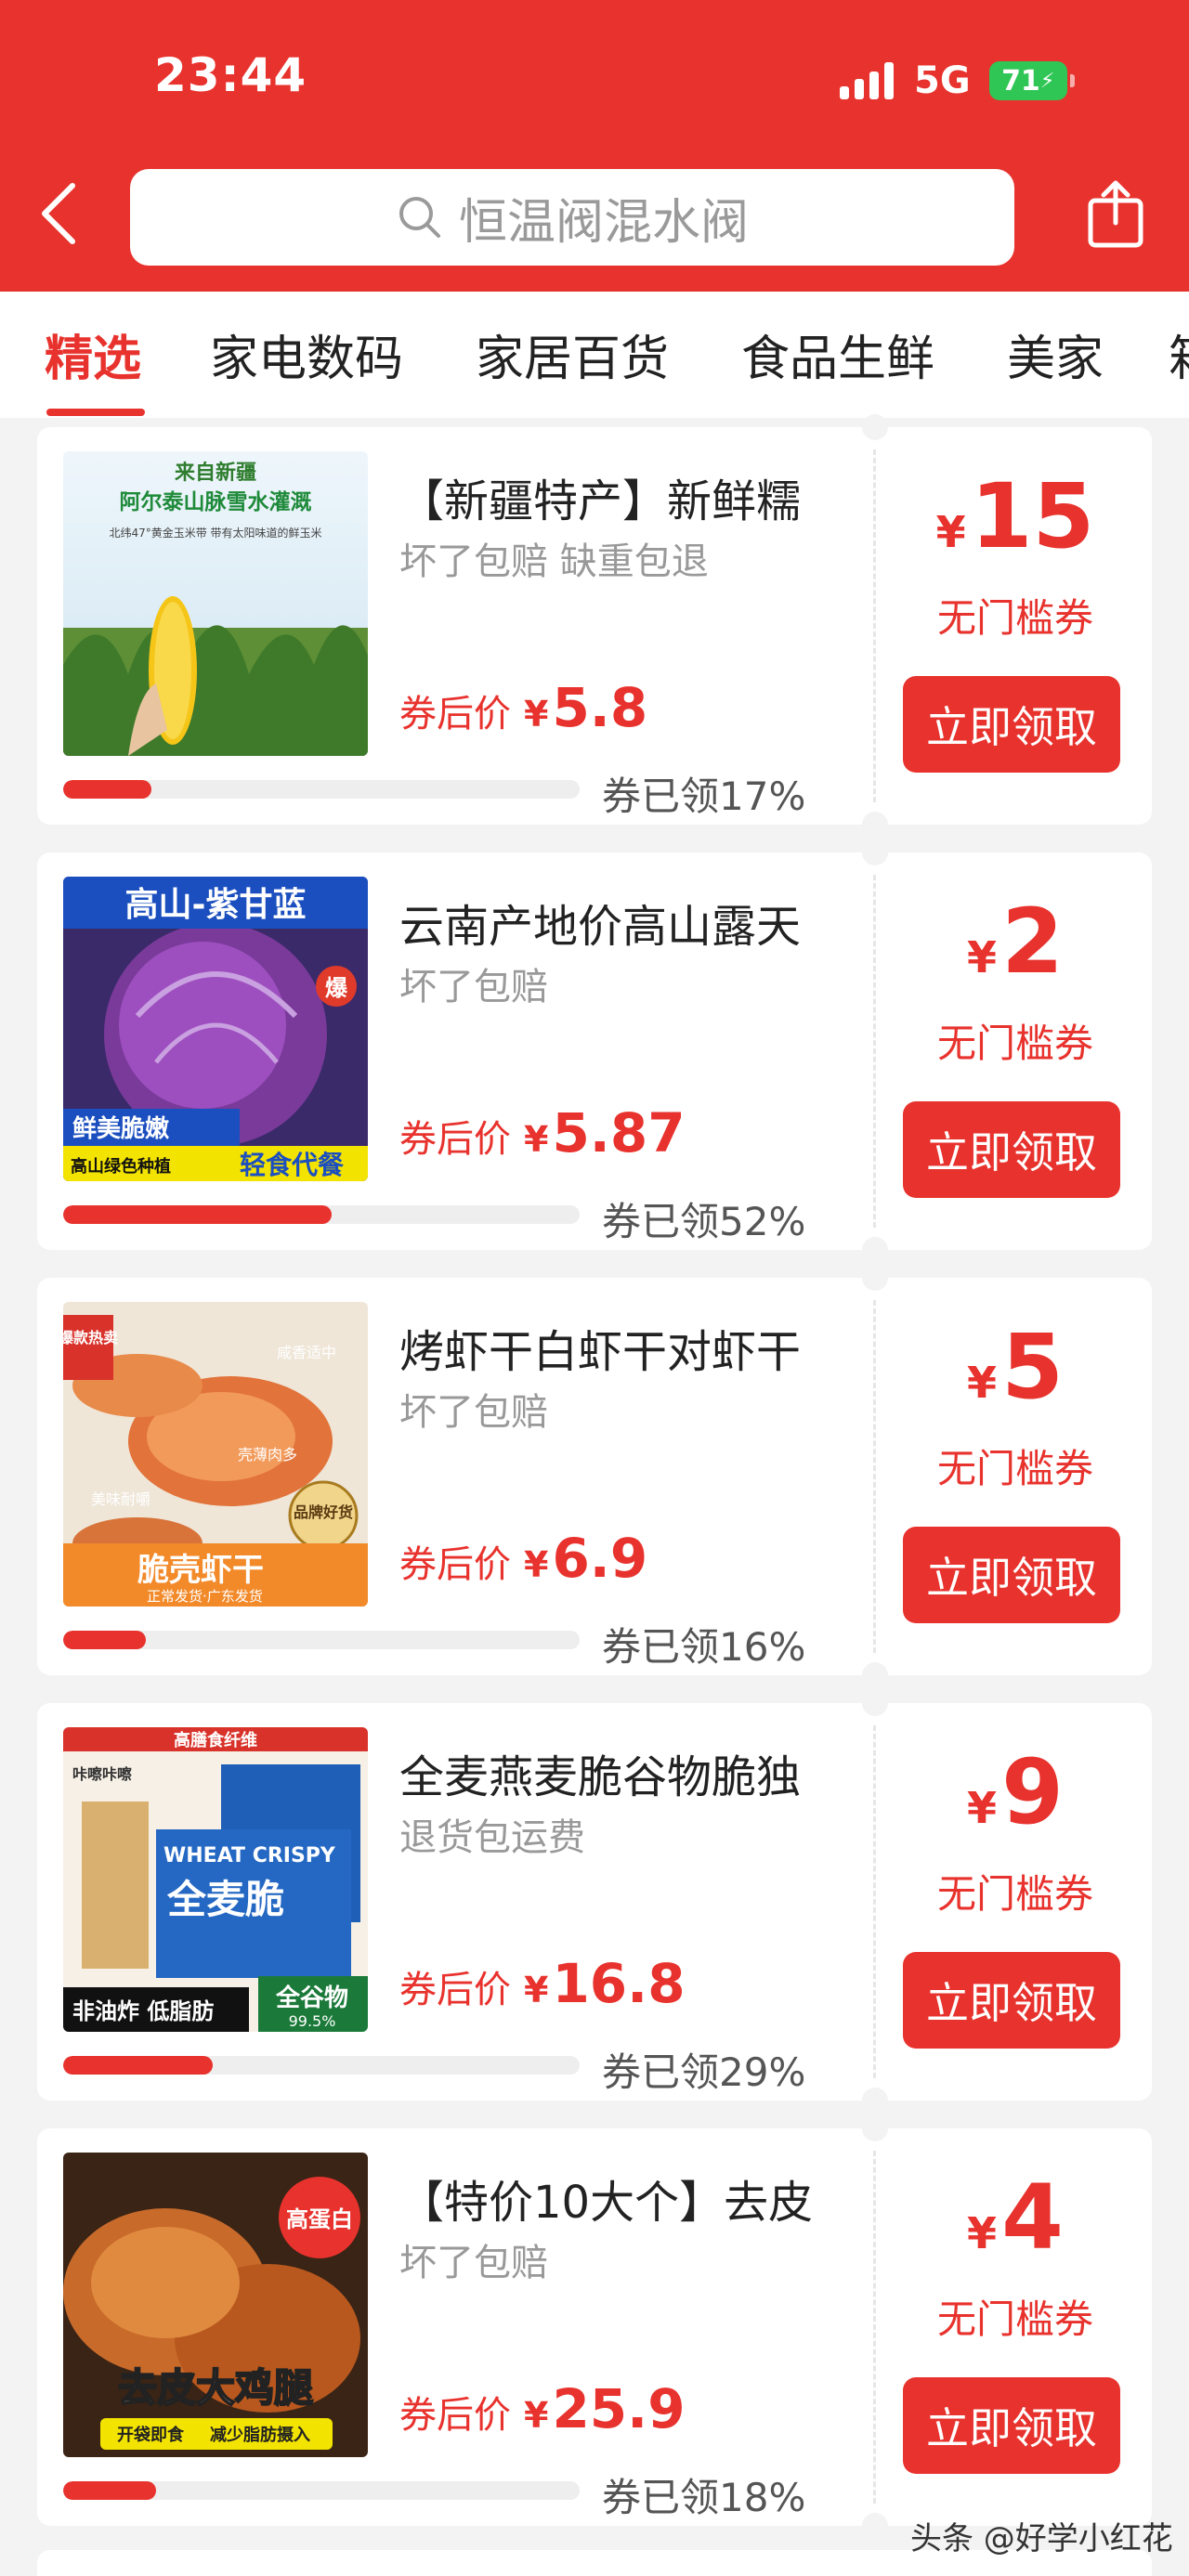  I want to click on chicken-ready: 开袋即食, so click(151, 2435).